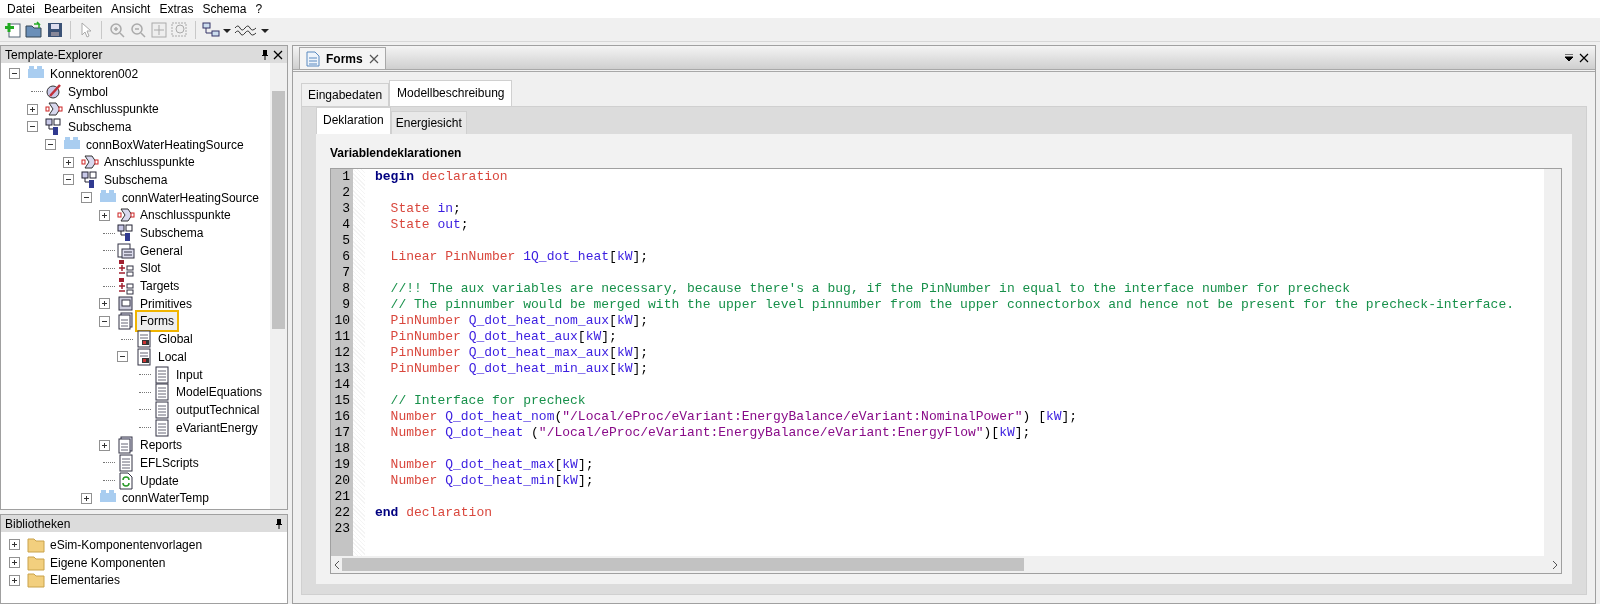 This screenshot has height=604, width=1600. I want to click on tab: Energiesicht, so click(428, 122).